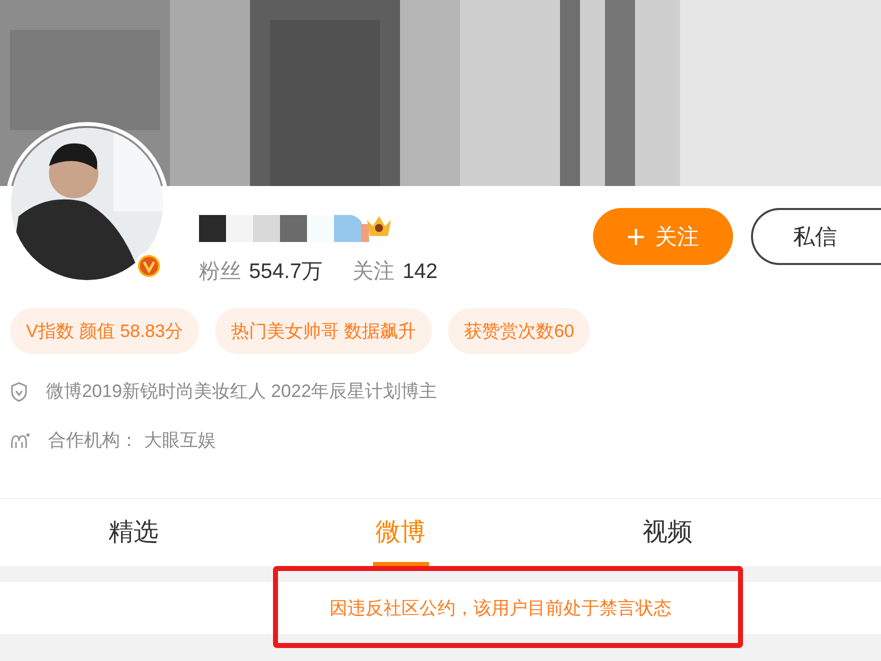  I want to click on agency-icon, so click(20, 441).